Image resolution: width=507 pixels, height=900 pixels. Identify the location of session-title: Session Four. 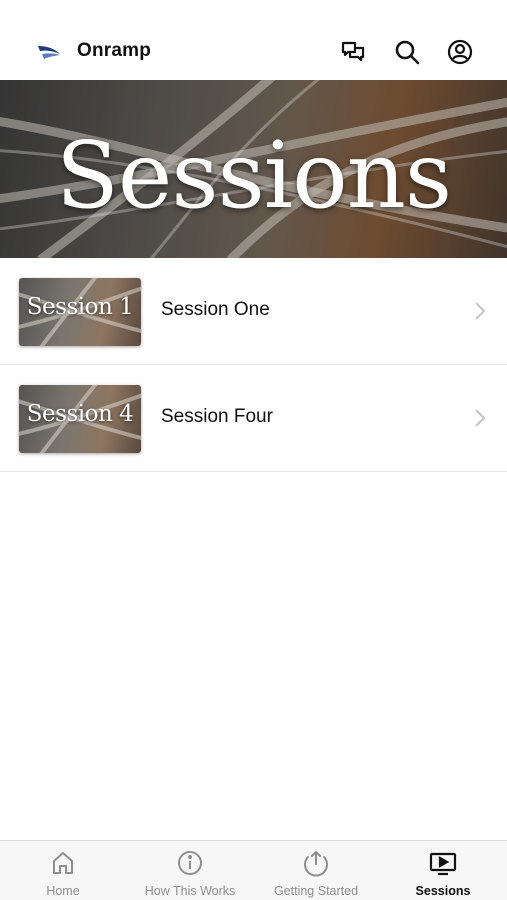
(217, 416).